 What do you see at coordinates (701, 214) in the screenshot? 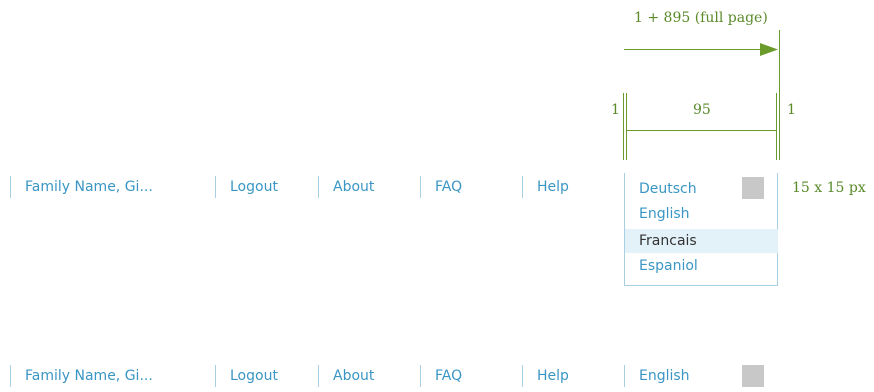
I see `language-option-english: English` at bounding box center [701, 214].